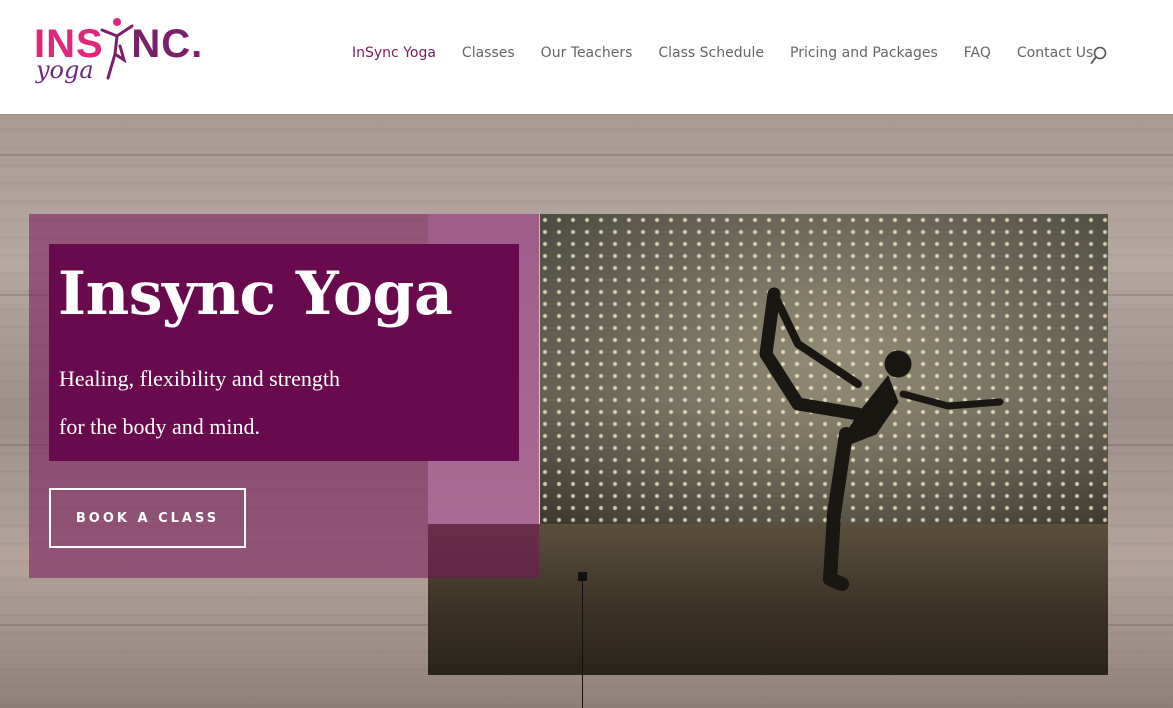 Image resolution: width=1173 pixels, height=708 pixels. I want to click on hero-tagline-line2: for the body and mind., so click(160, 426).